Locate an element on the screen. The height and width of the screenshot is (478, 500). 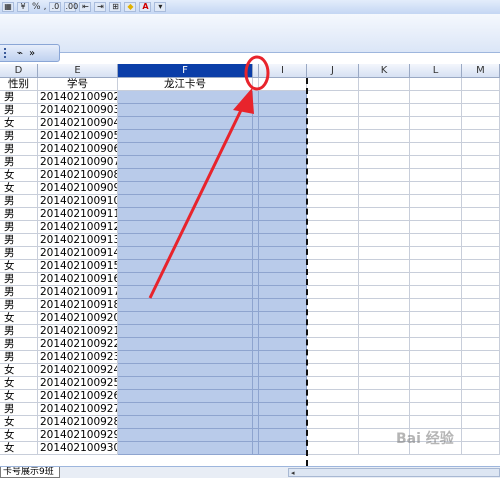
table-cell: 201402100908 is located at coordinates (78, 175).